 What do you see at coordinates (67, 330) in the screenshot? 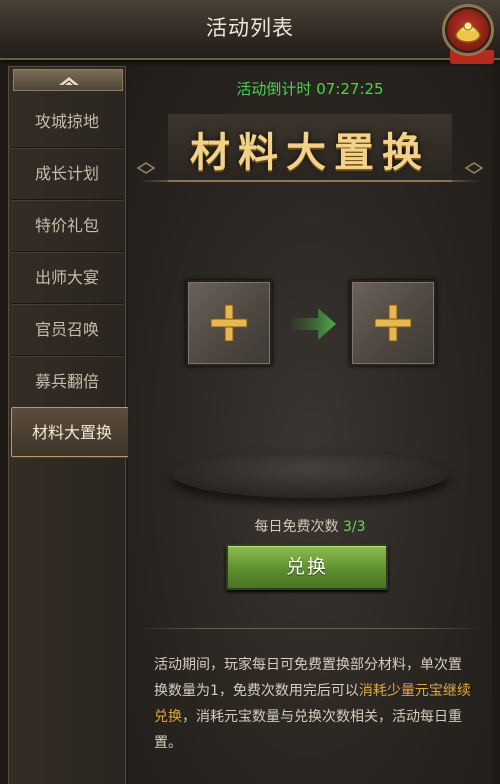
I see `sidebar-item-officer-summon: 官员召唤` at bounding box center [67, 330].